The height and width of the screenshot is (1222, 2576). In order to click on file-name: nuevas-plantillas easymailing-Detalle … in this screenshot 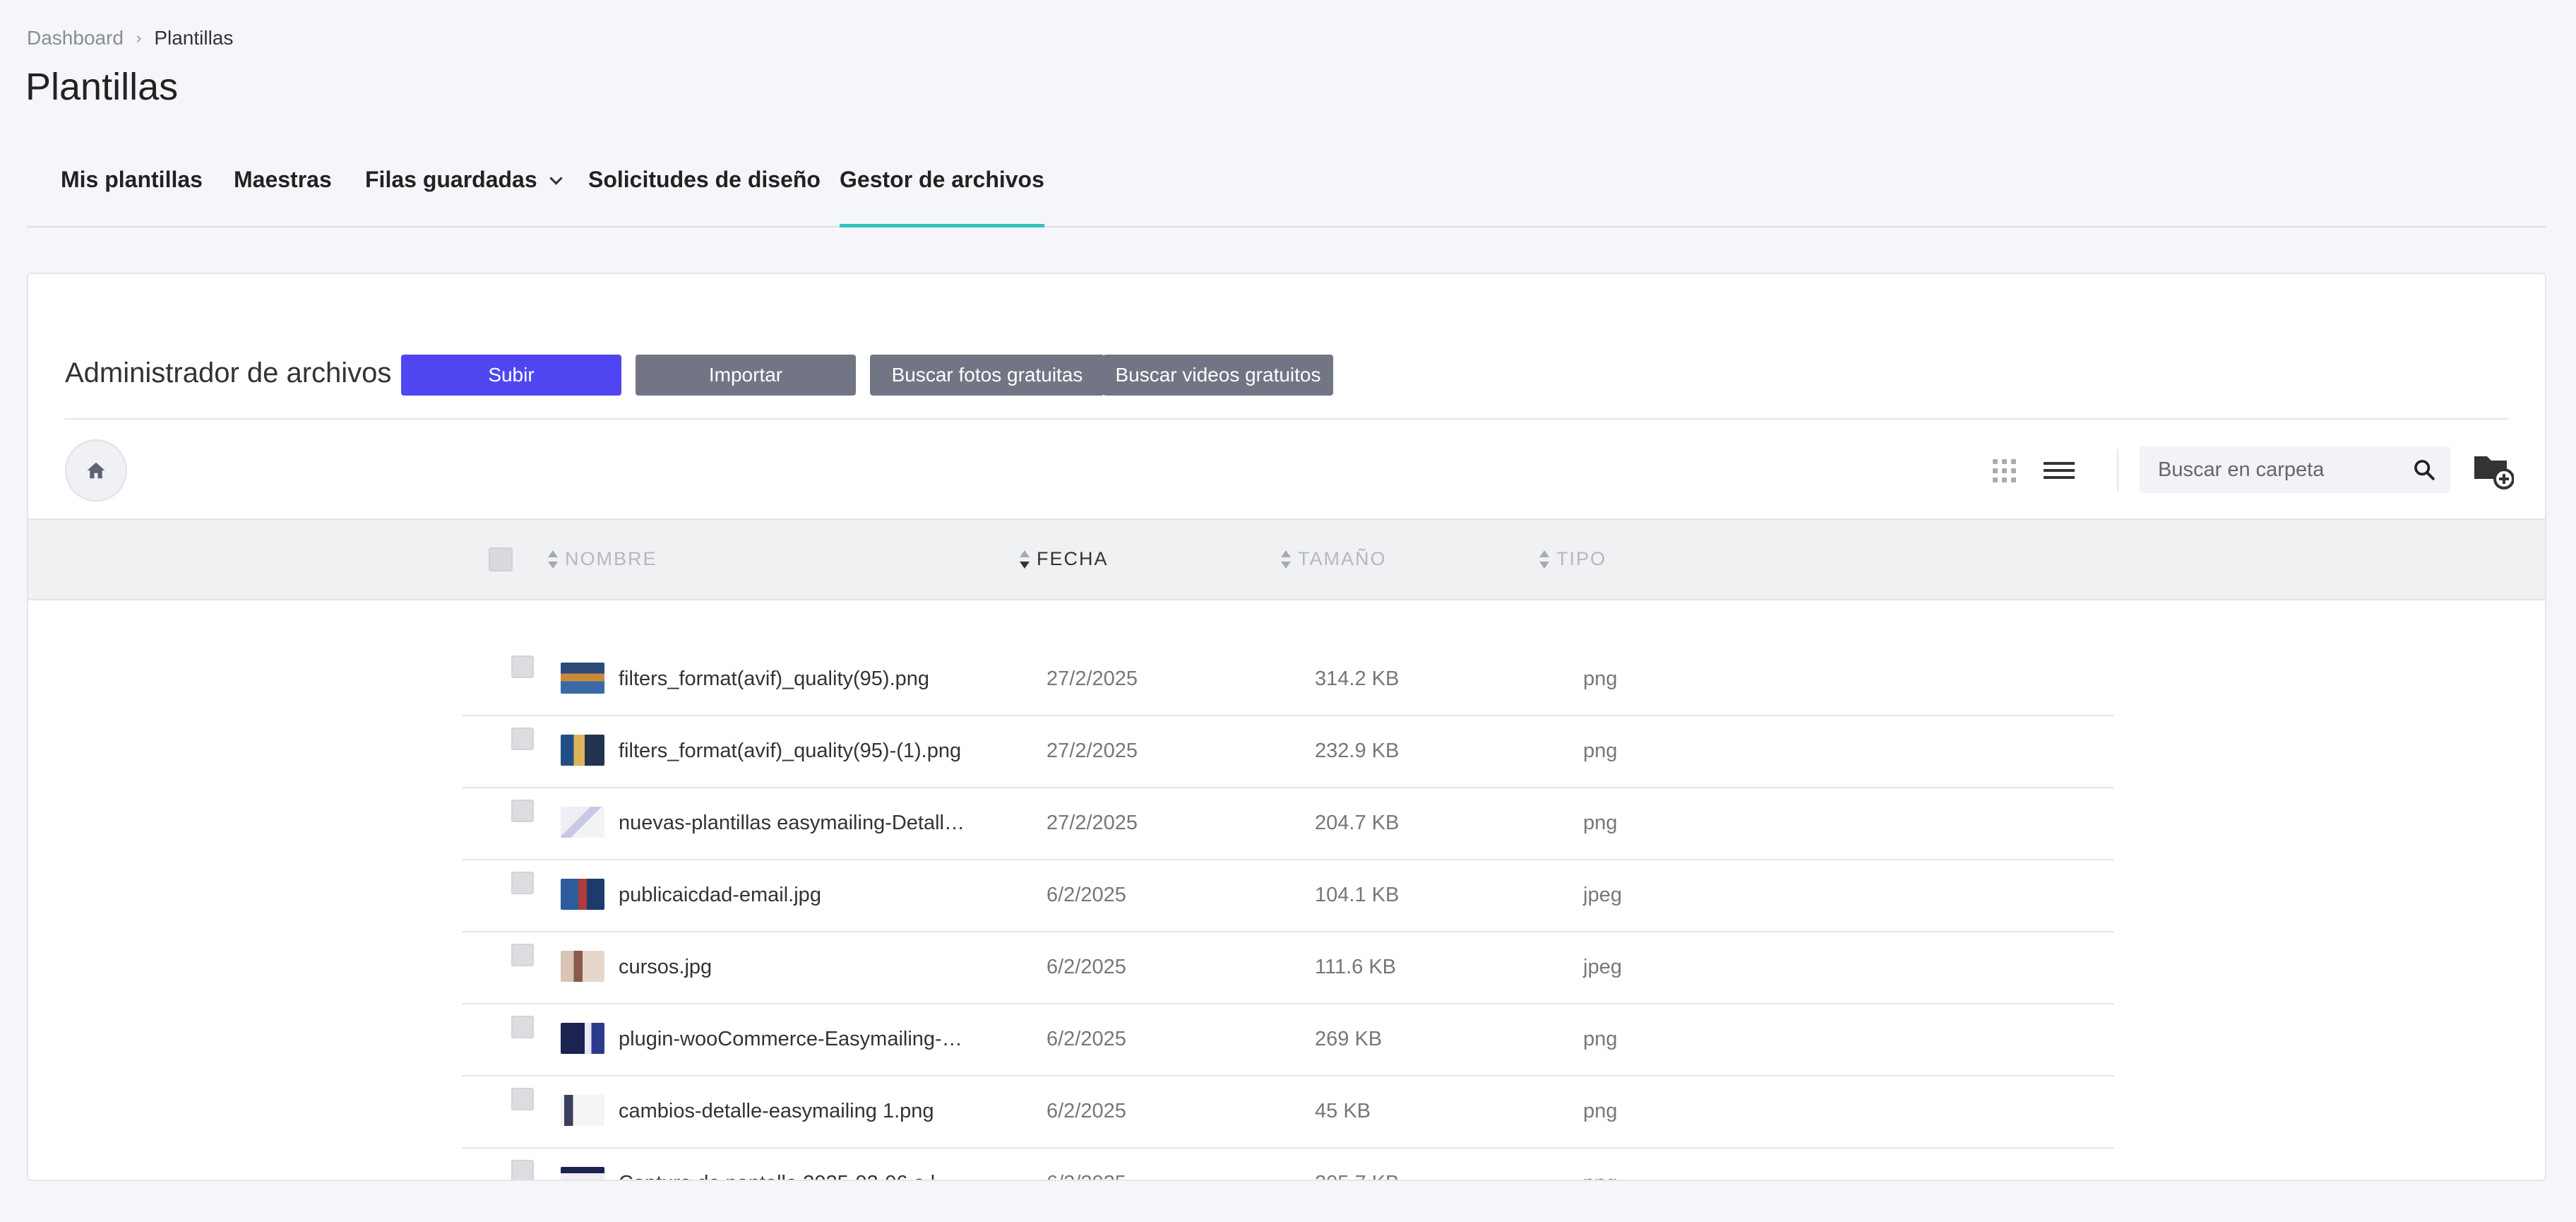, I will do `click(792, 823)`.